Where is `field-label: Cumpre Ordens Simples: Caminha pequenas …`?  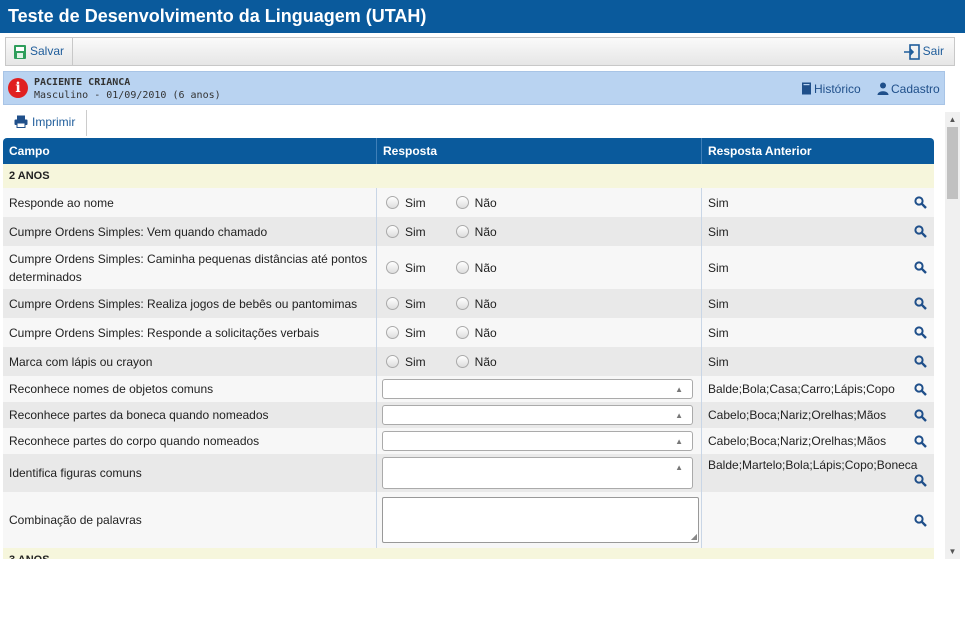
field-label: Cumpre Ordens Simples: Caminha pequenas … is located at coordinates (190, 267).